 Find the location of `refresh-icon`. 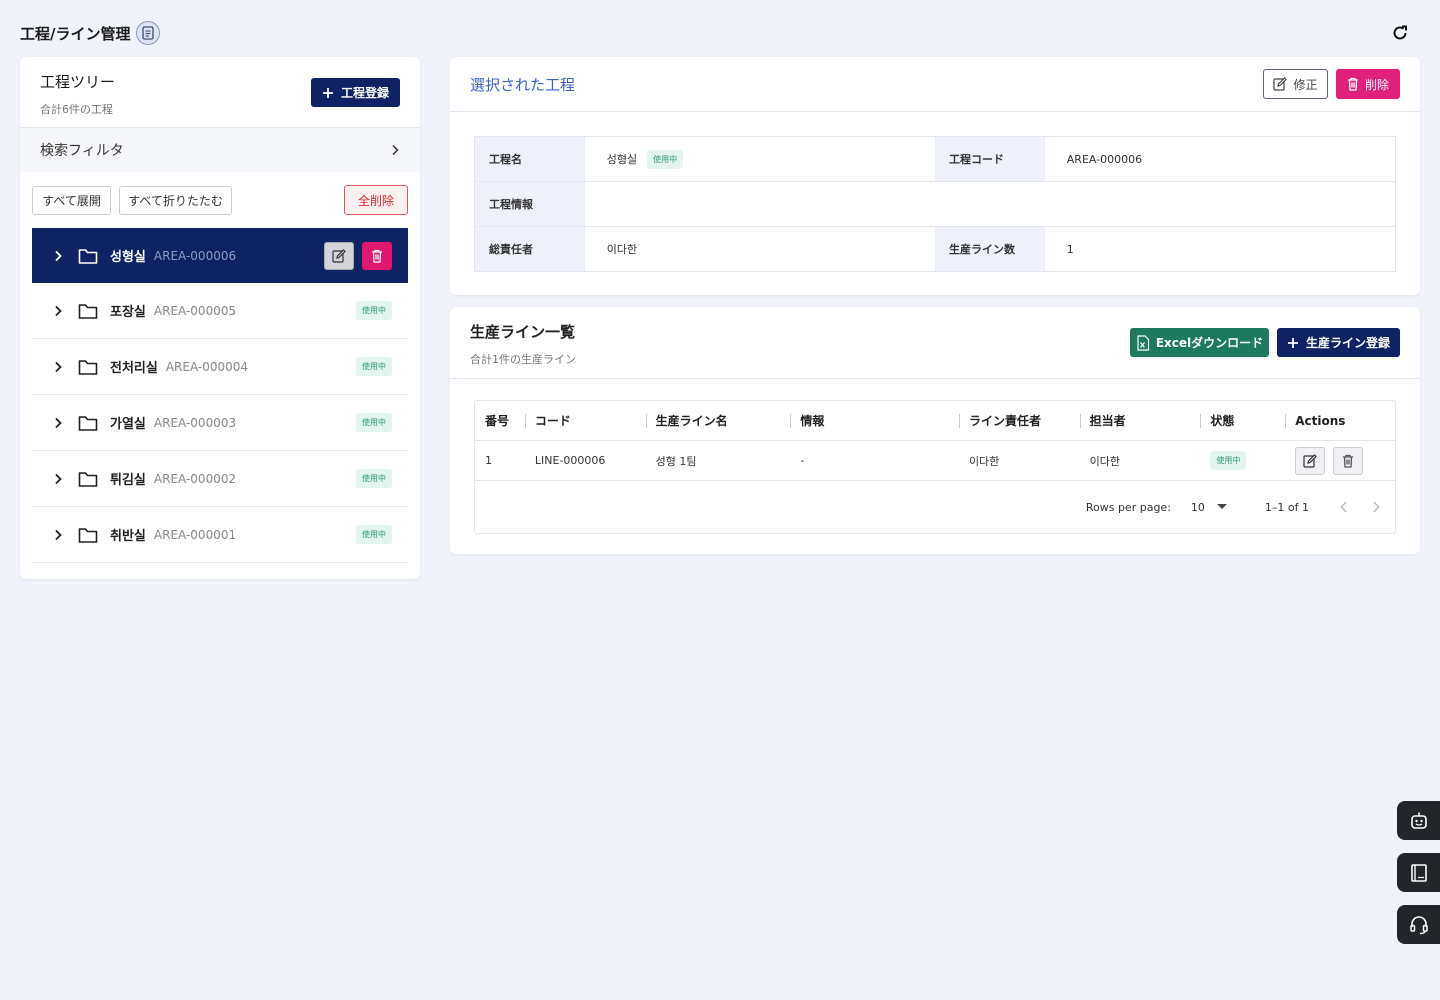

refresh-icon is located at coordinates (1400, 33).